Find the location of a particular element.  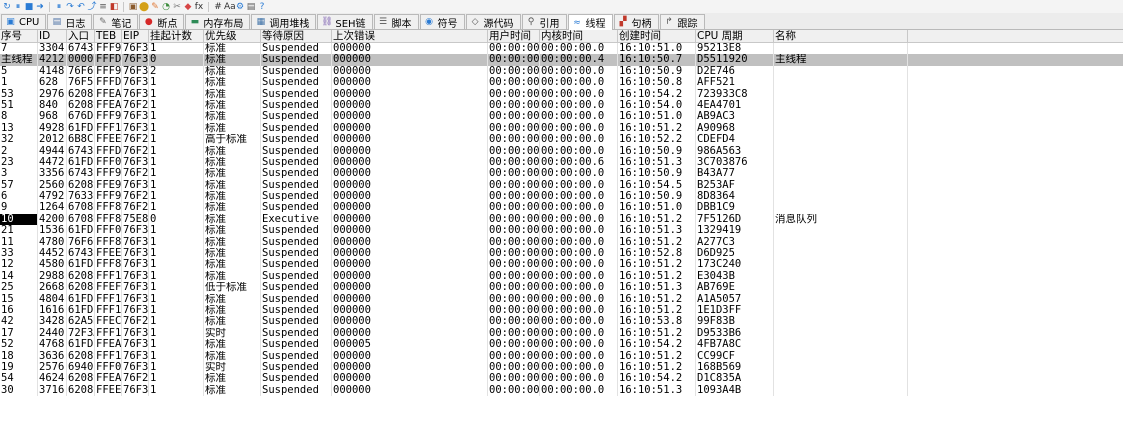

memory-icon: ⬤ is located at coordinates (144, 7).